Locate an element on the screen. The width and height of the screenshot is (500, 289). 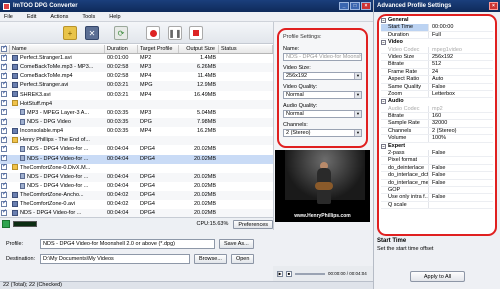
destination-field: D:\My Documents\My Videos is located at coordinates (115, 259).